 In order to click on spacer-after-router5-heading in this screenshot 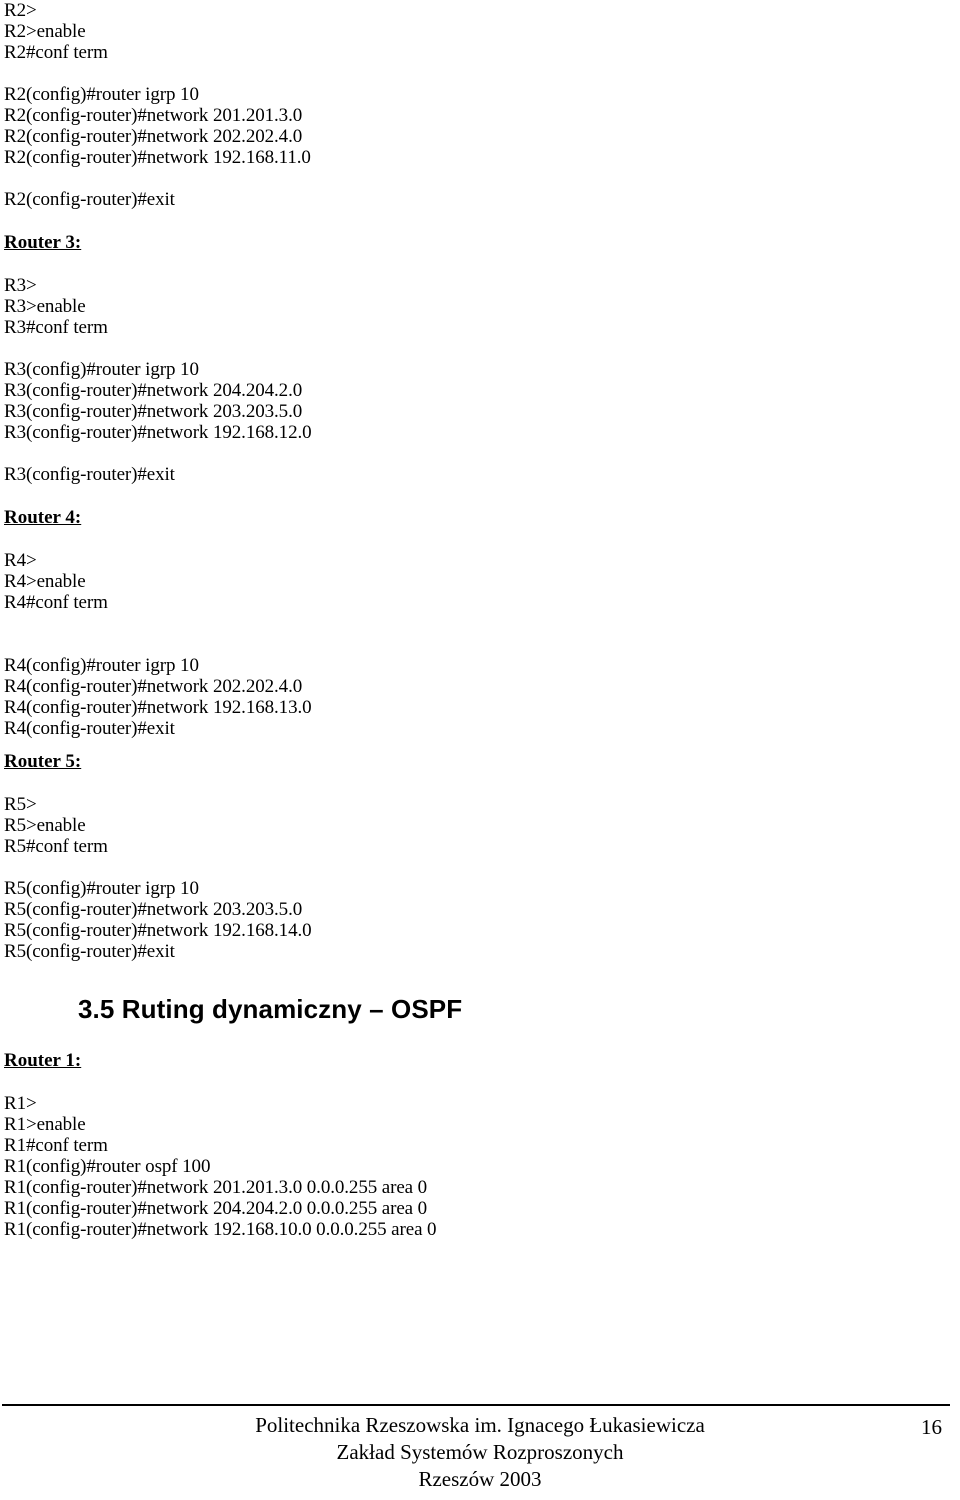, I will do `click(454, 783)`.